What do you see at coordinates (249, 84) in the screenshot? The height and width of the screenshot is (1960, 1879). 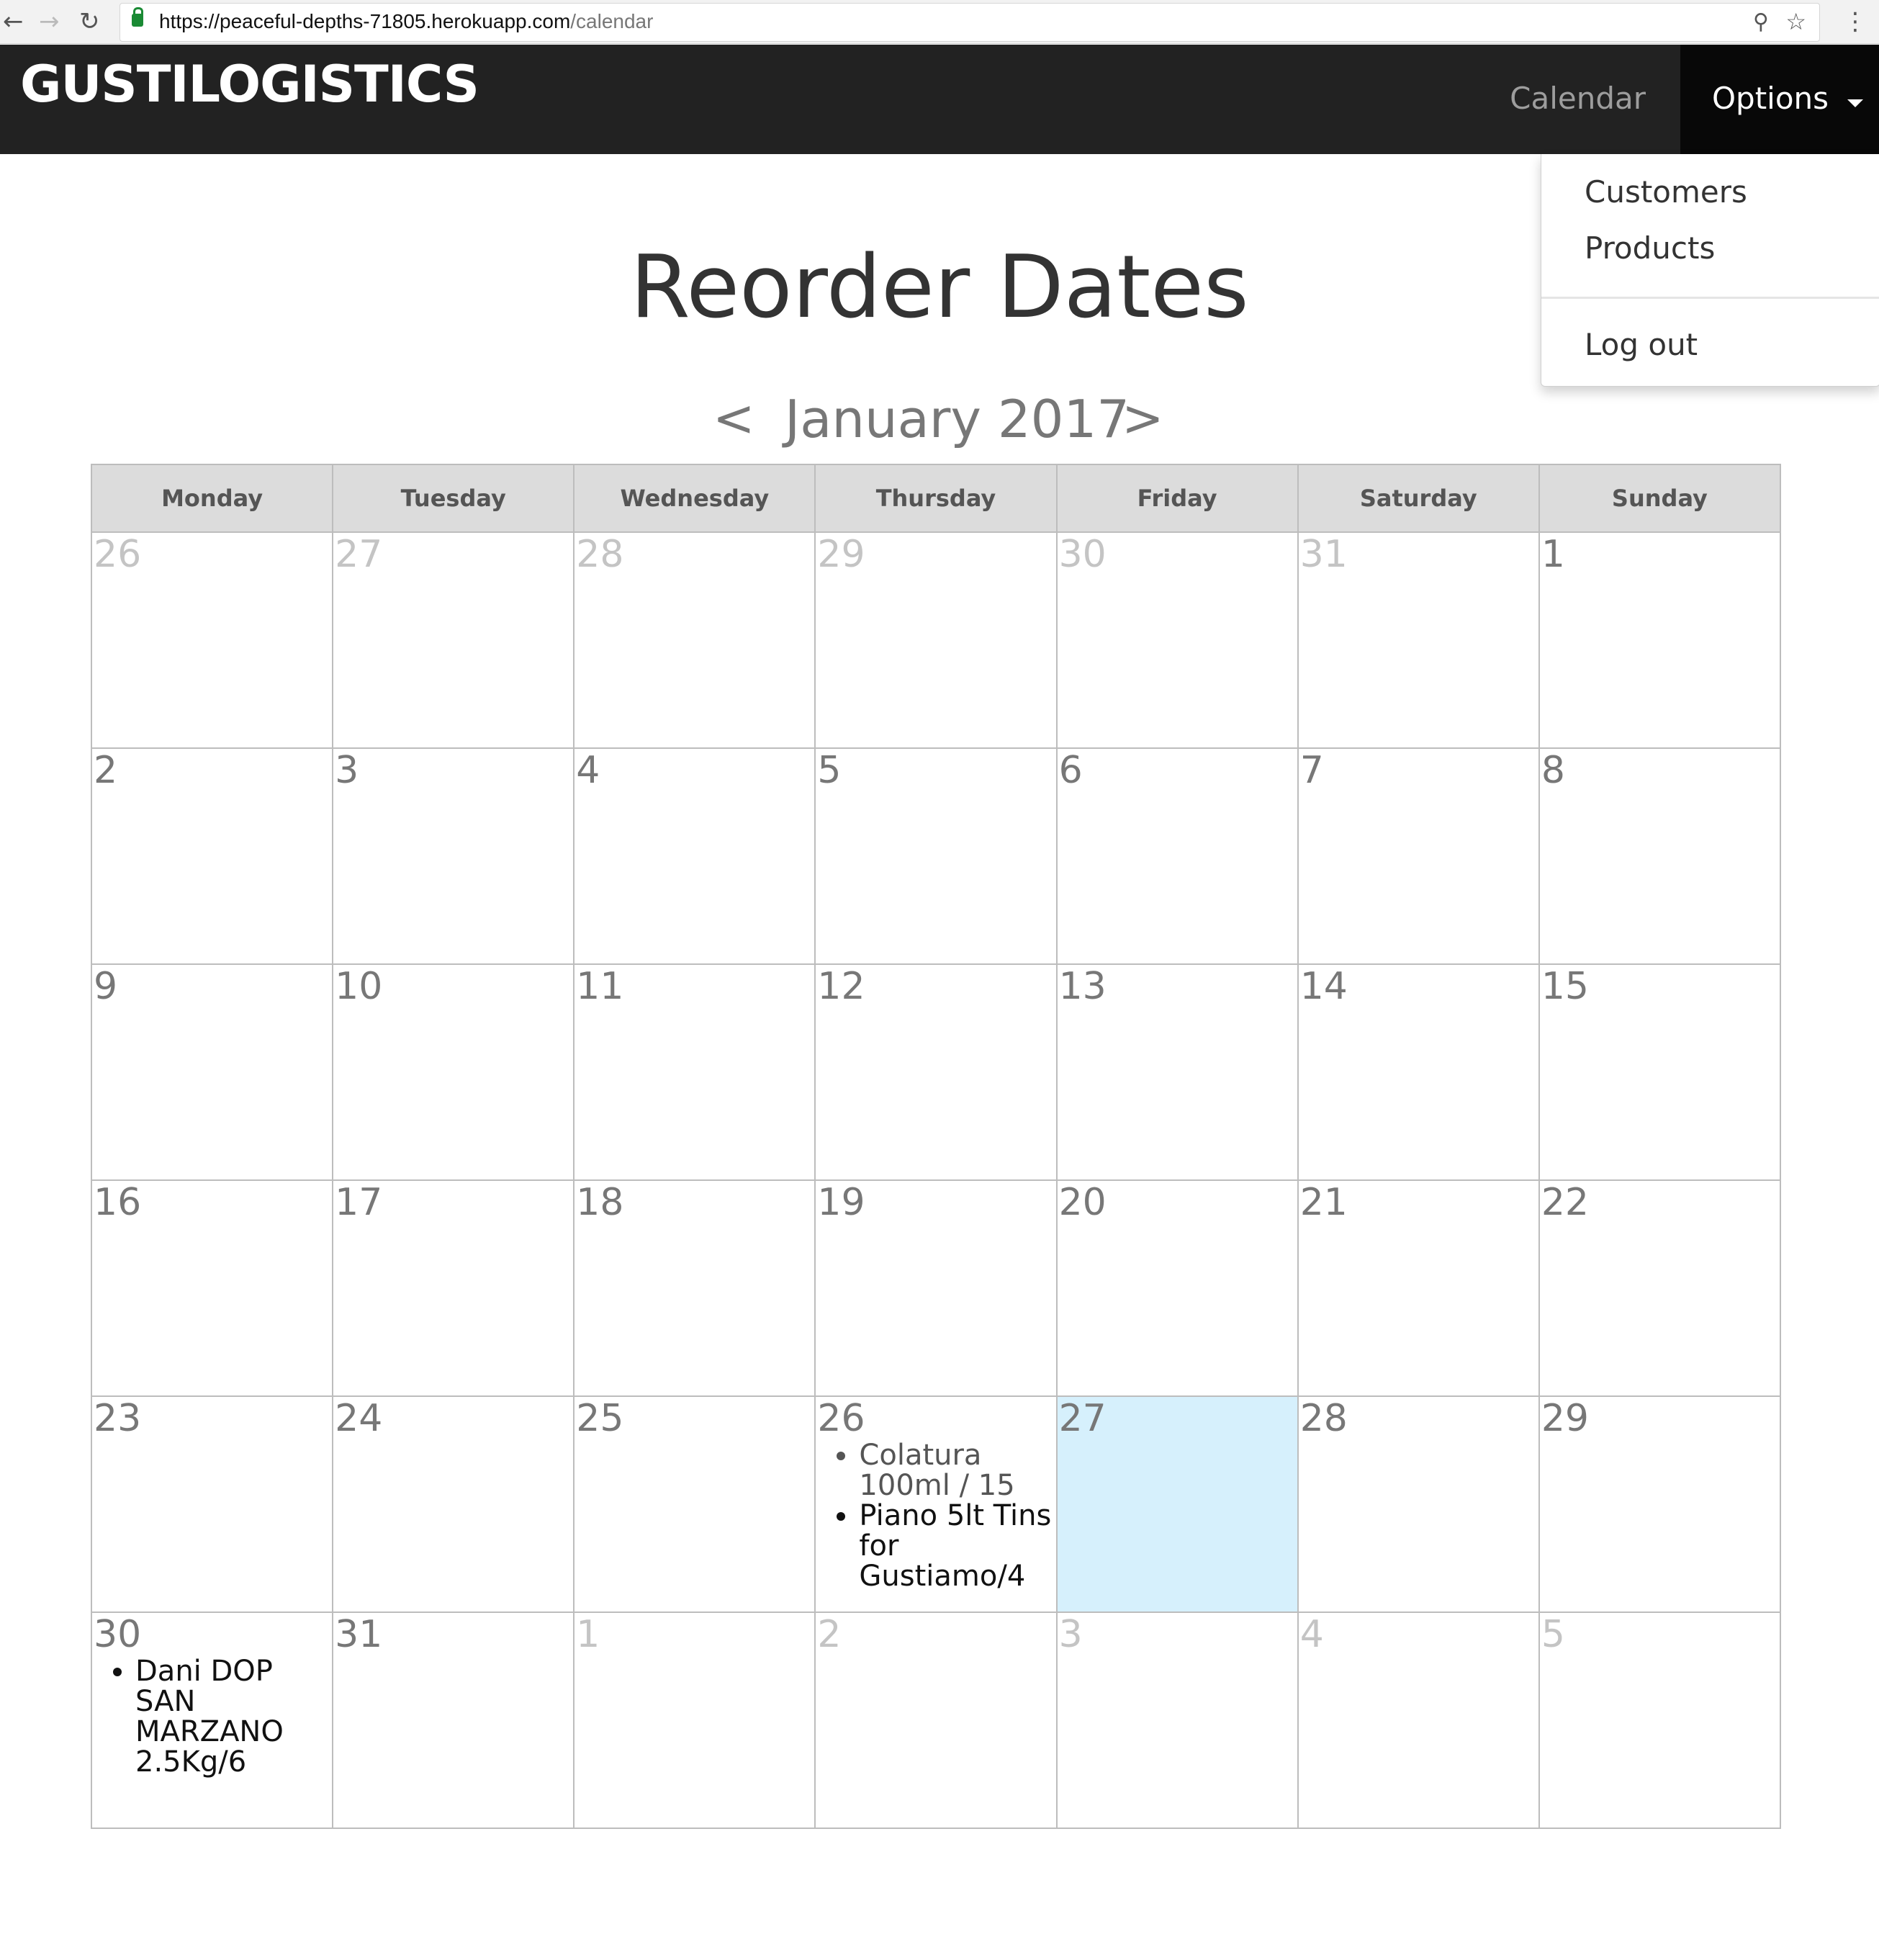 I see `brand-logo: GUSTILOGISTICS` at bounding box center [249, 84].